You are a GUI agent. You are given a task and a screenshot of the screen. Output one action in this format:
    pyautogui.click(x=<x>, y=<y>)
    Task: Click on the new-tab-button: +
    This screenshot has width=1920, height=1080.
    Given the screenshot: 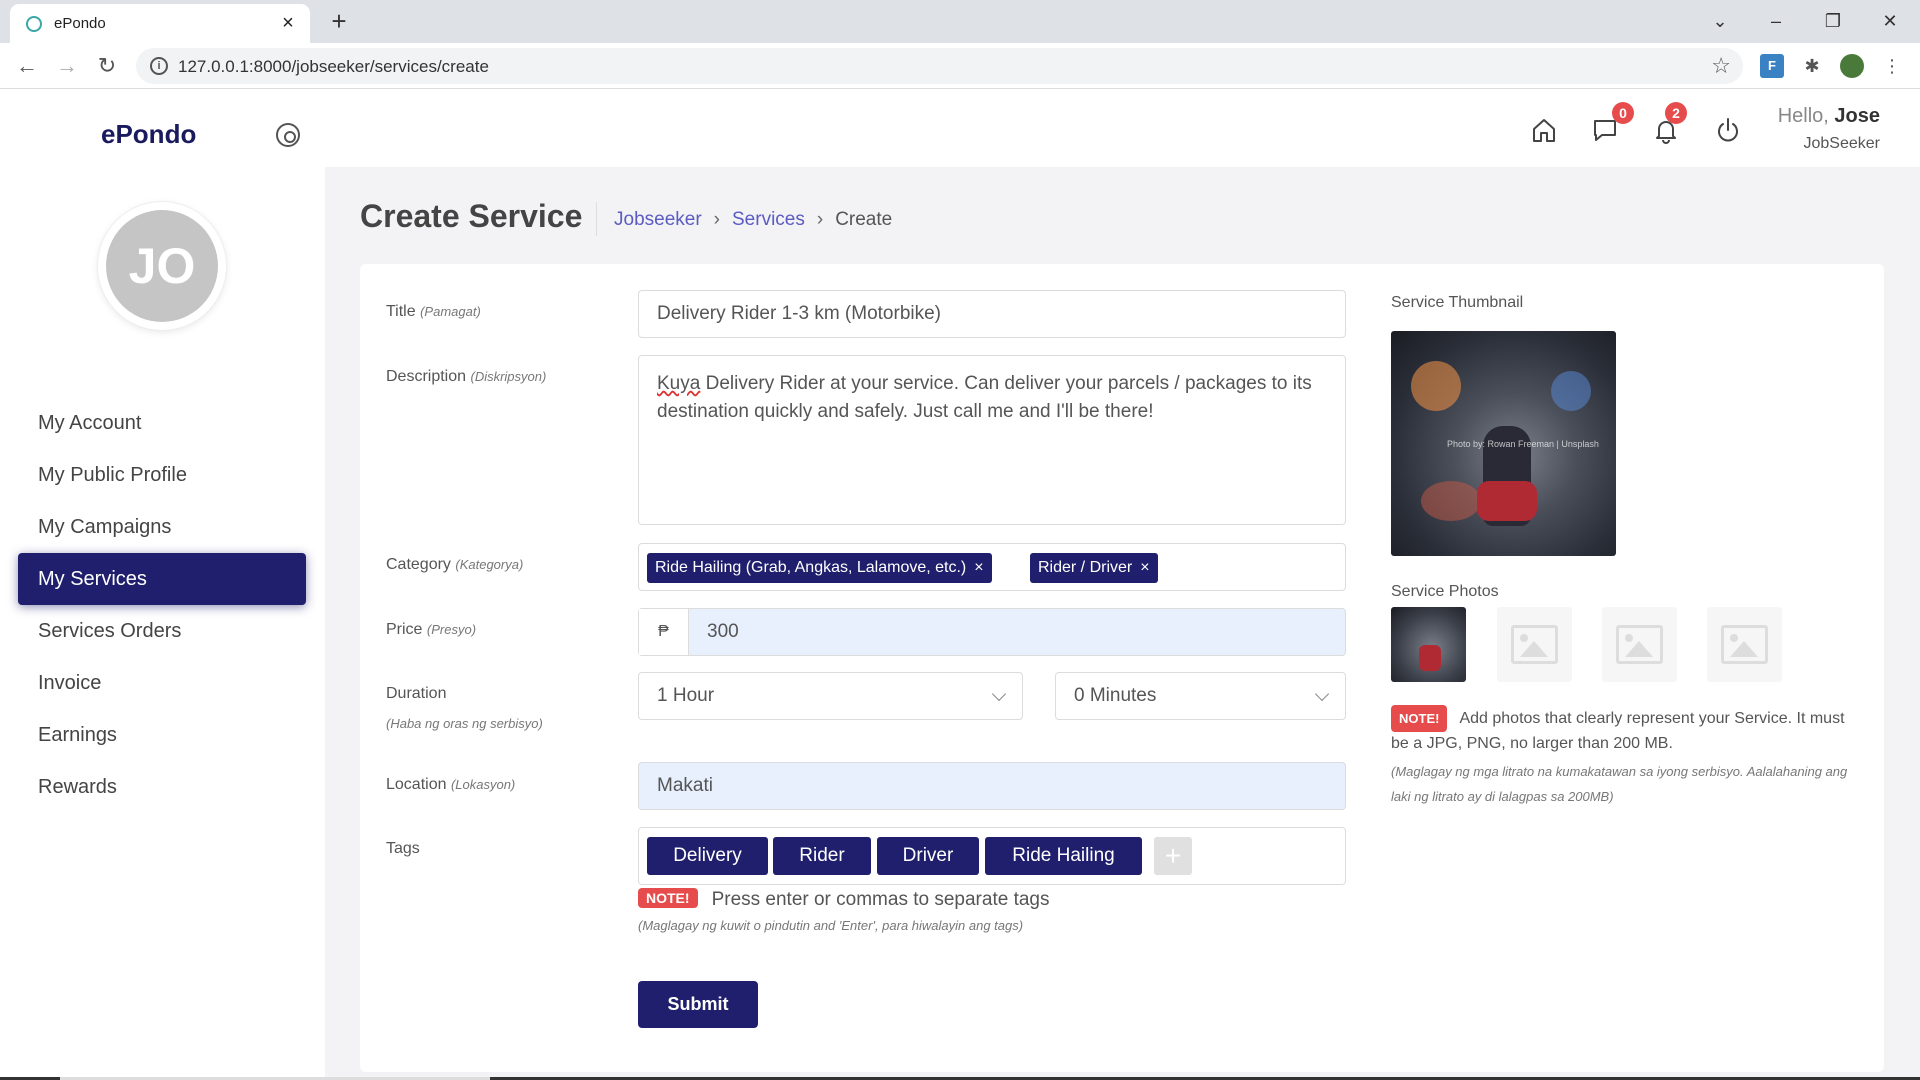 What is the action you would take?
    pyautogui.click(x=339, y=21)
    